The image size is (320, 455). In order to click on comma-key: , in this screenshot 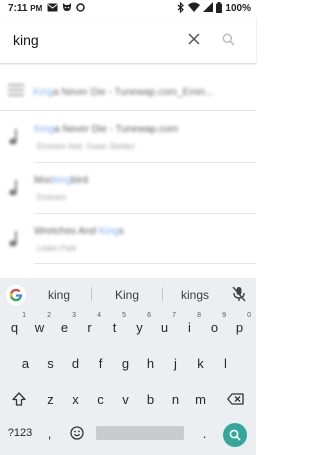, I will do `click(49, 433)`.